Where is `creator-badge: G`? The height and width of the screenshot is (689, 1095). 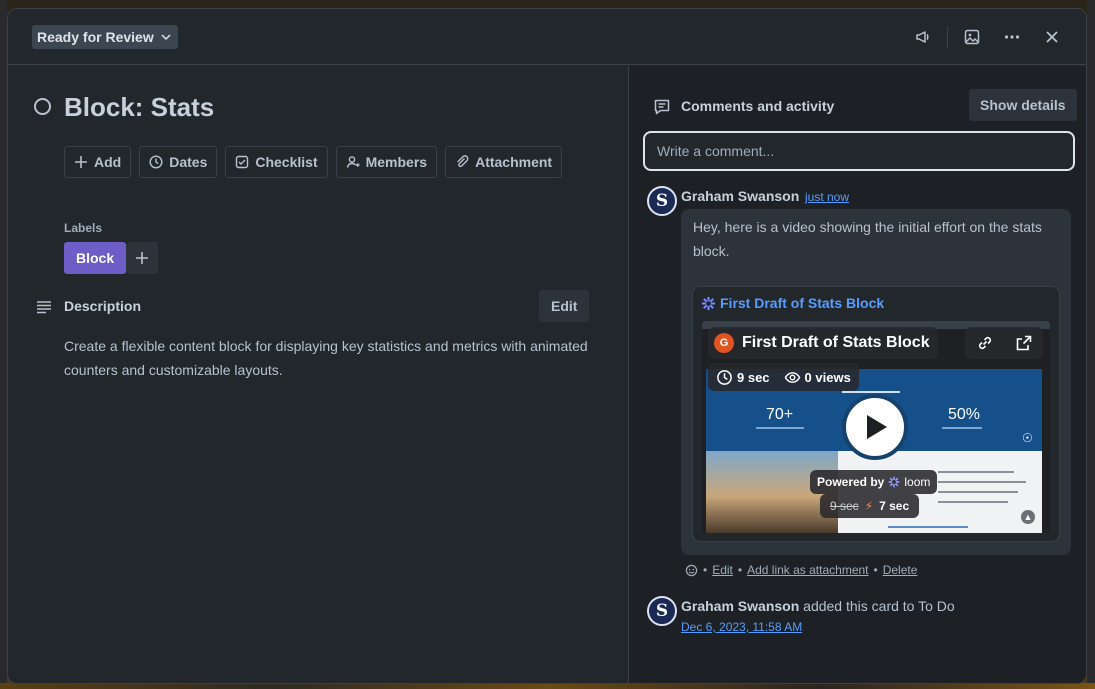 creator-badge: G is located at coordinates (724, 343).